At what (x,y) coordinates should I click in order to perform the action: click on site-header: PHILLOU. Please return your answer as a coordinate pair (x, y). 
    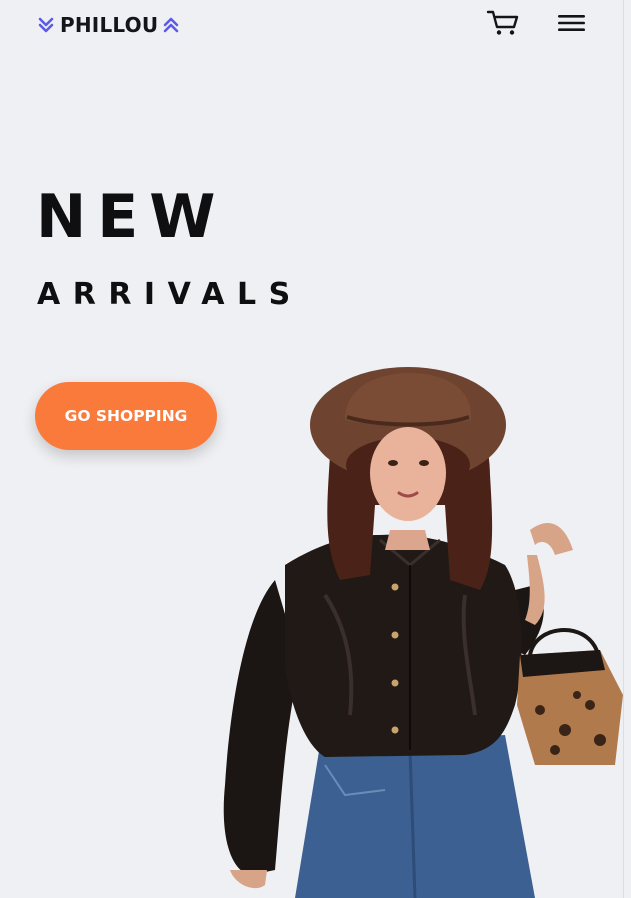
    Looking at the image, I should click on (315, 25).